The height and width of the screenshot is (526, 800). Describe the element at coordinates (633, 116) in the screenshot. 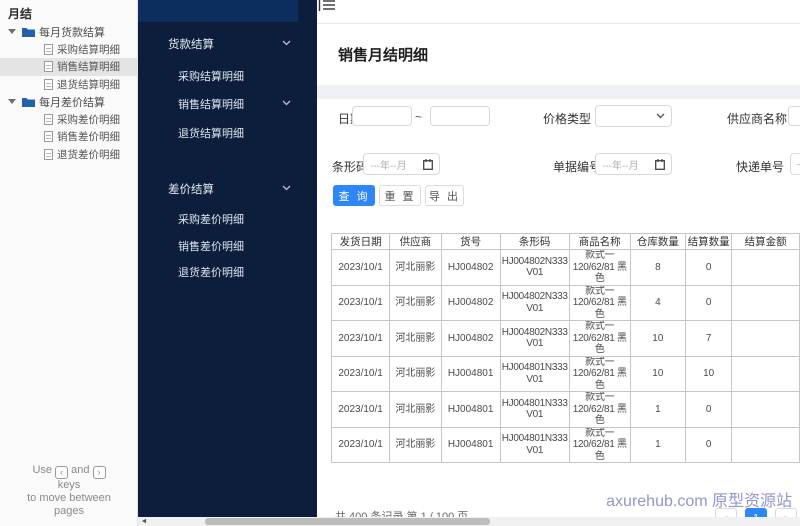

I see `price-type-select` at that location.